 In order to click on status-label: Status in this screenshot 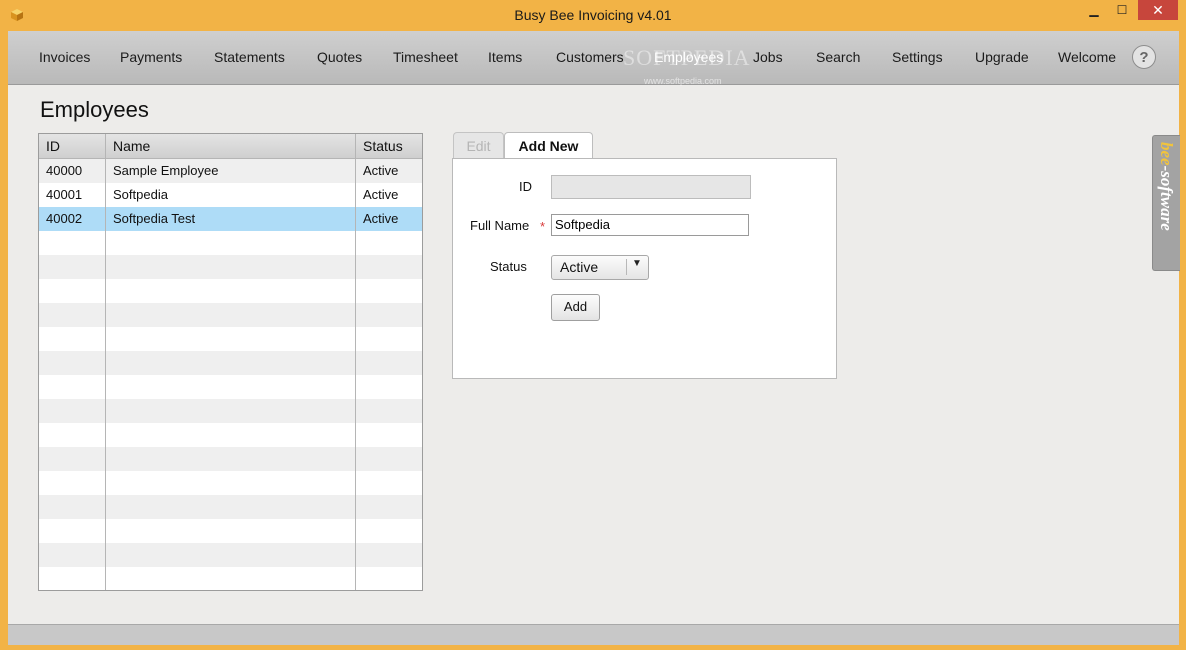, I will do `click(508, 266)`.